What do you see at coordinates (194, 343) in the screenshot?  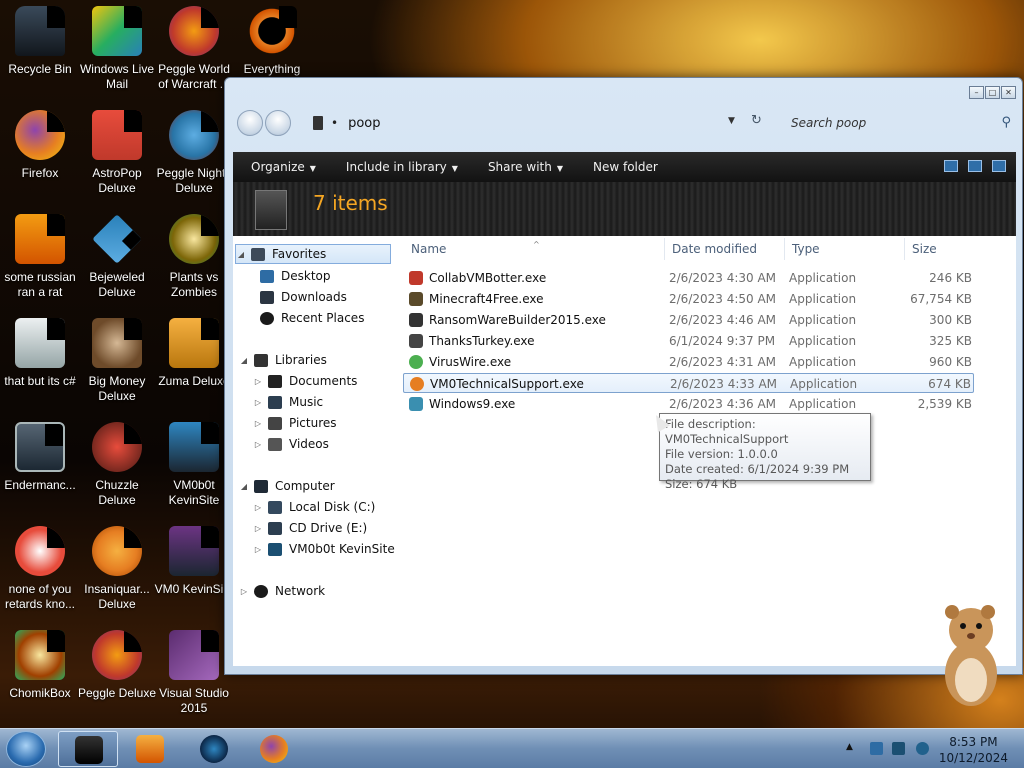 I see `zuma-icon` at bounding box center [194, 343].